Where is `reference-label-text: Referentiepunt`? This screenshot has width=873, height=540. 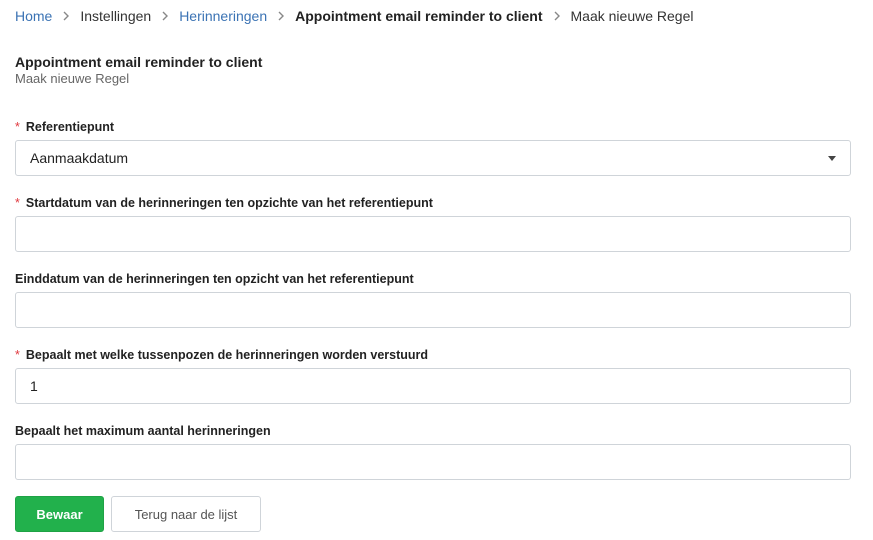 reference-label-text: Referentiepunt is located at coordinates (70, 127).